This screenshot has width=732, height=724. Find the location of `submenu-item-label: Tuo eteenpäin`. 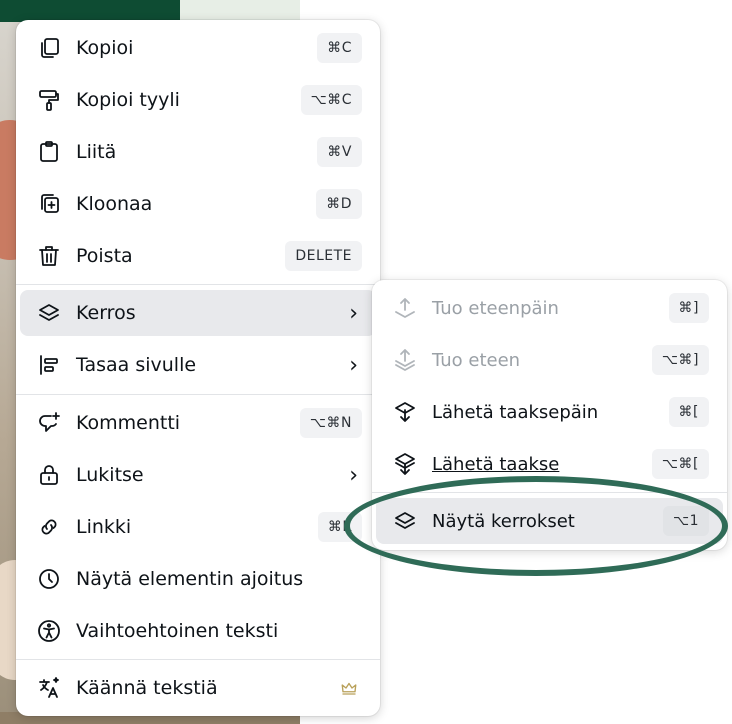

submenu-item-label: Tuo eteenpäin is located at coordinates (495, 308).